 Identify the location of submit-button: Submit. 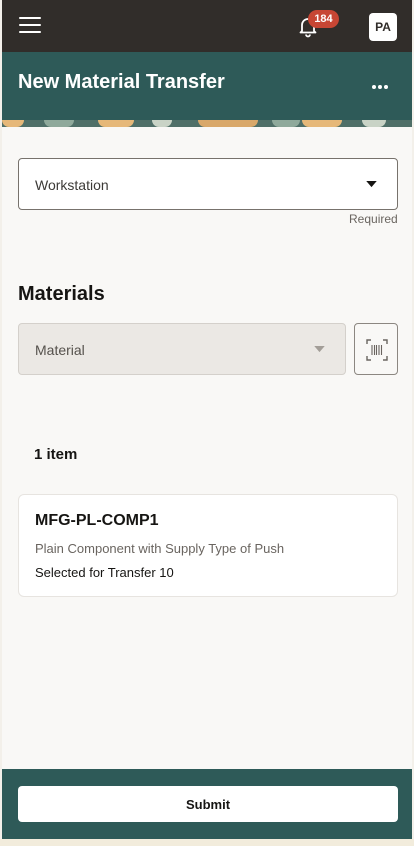
(208, 804).